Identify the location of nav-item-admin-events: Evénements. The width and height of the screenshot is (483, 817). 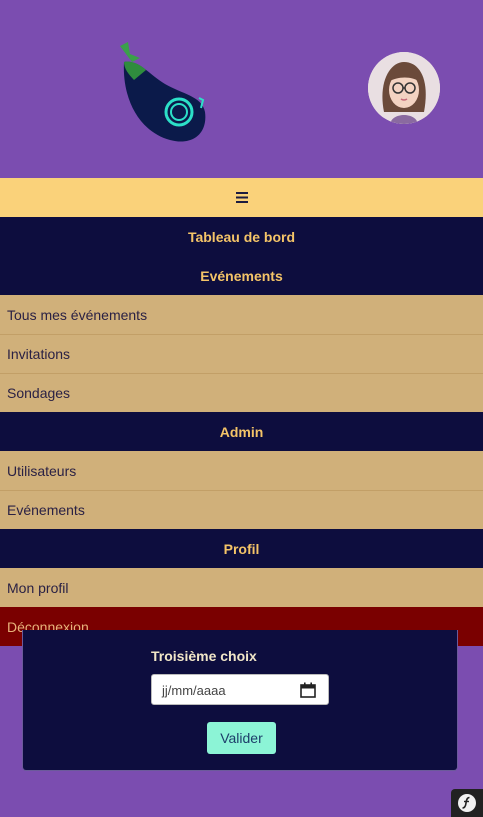
(241, 509).